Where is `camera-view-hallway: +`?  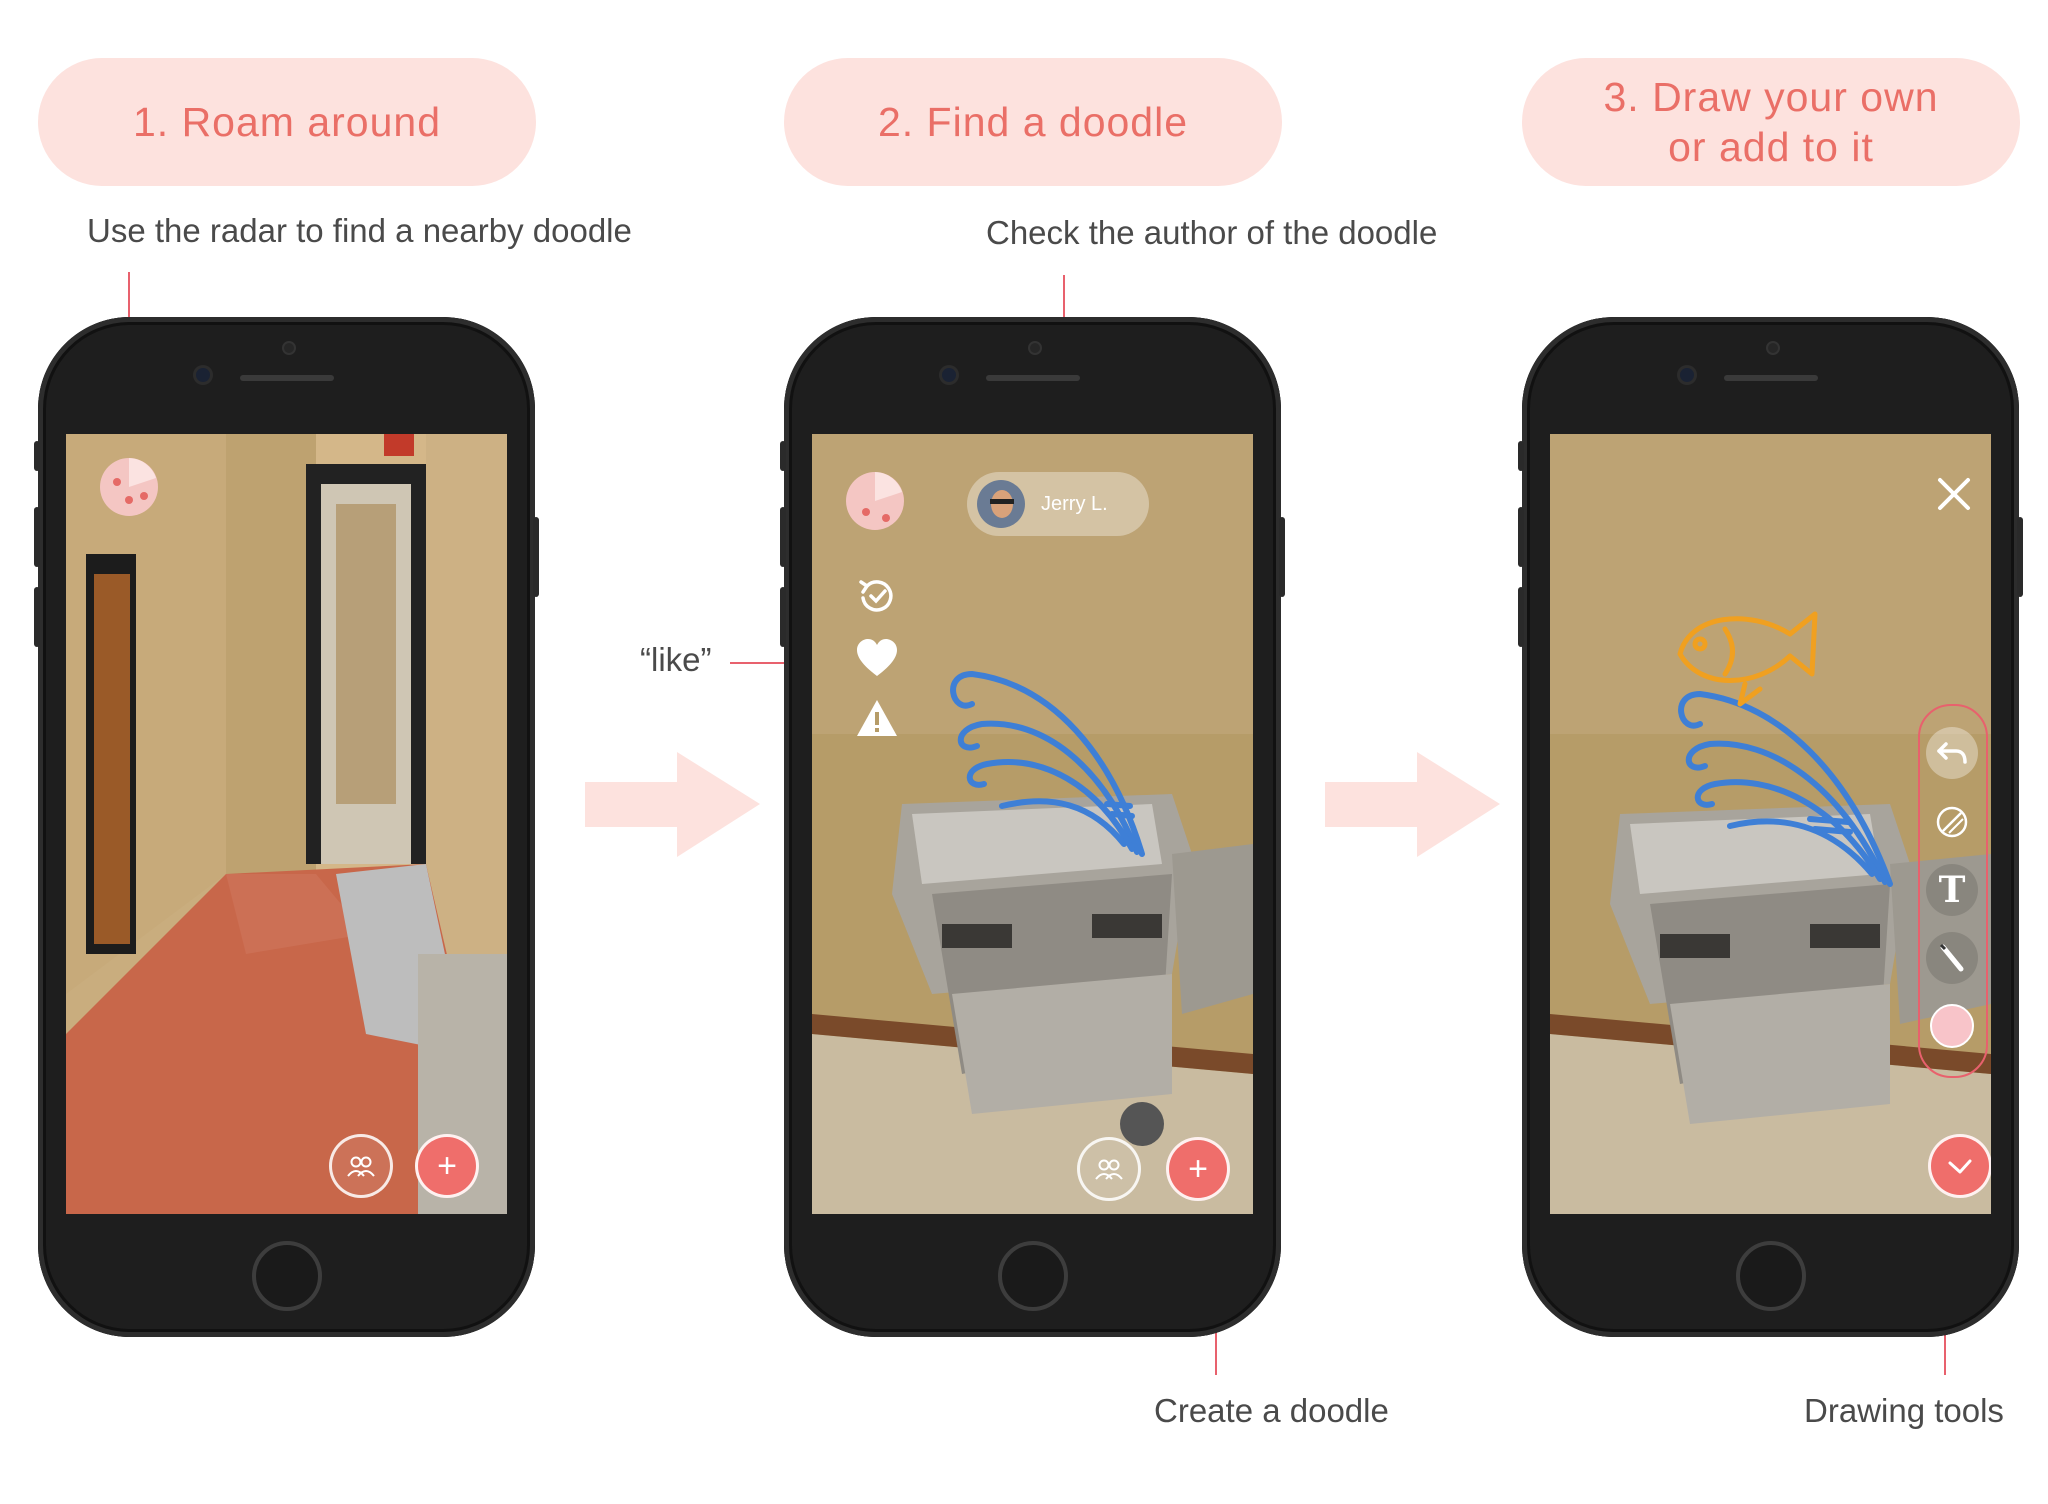
camera-view-hallway: + is located at coordinates (286, 824).